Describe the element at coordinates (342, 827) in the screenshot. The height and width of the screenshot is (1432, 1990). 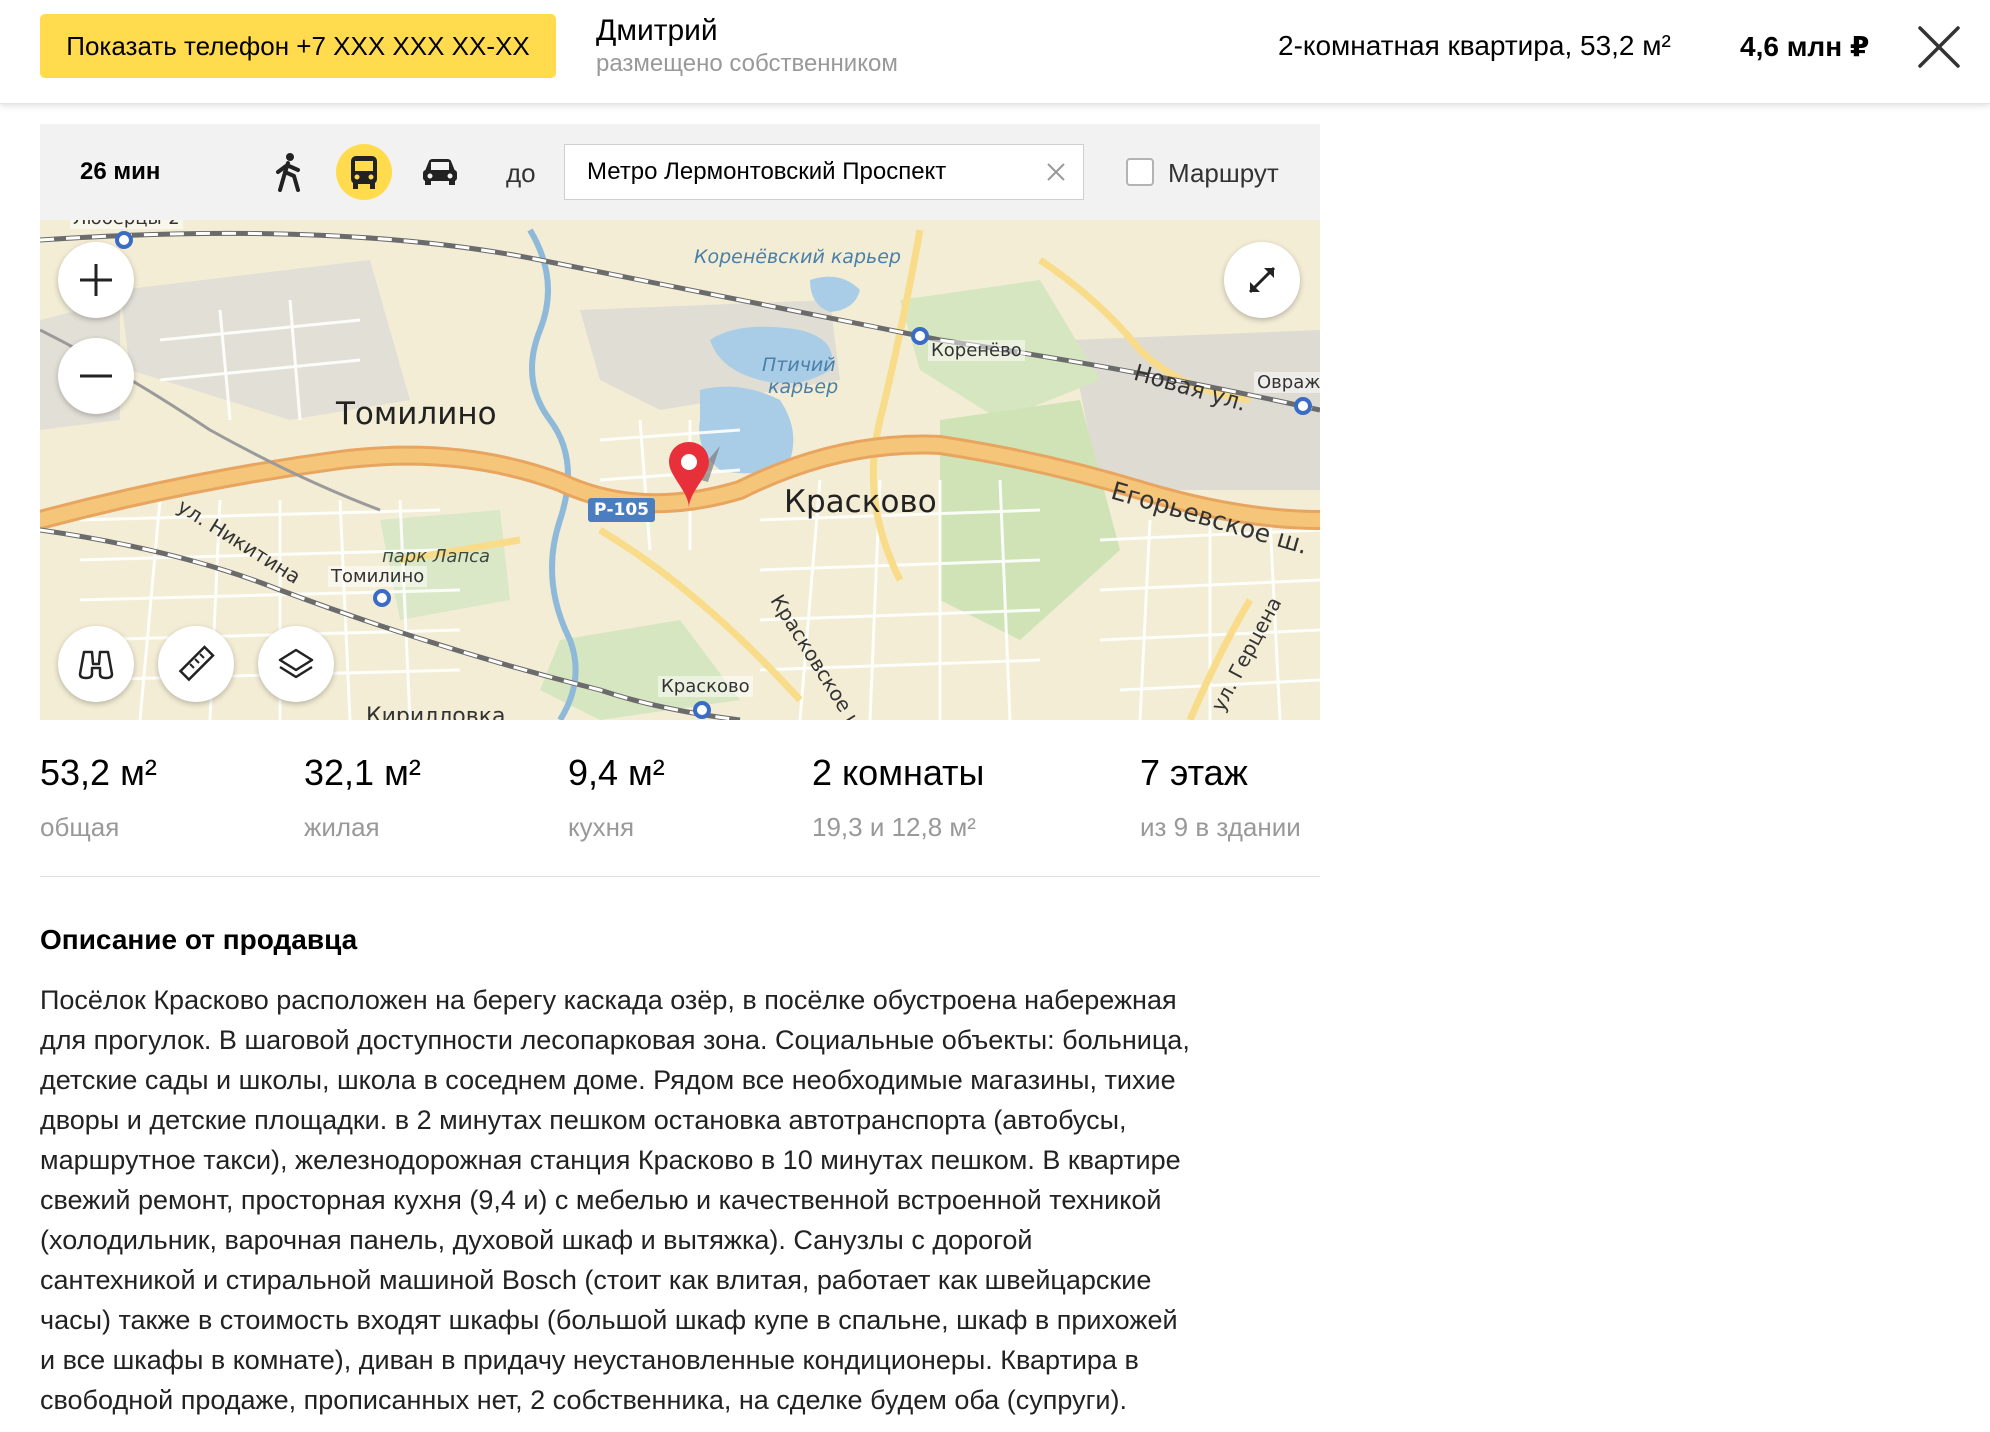
I see `stat-label: жилая` at that location.